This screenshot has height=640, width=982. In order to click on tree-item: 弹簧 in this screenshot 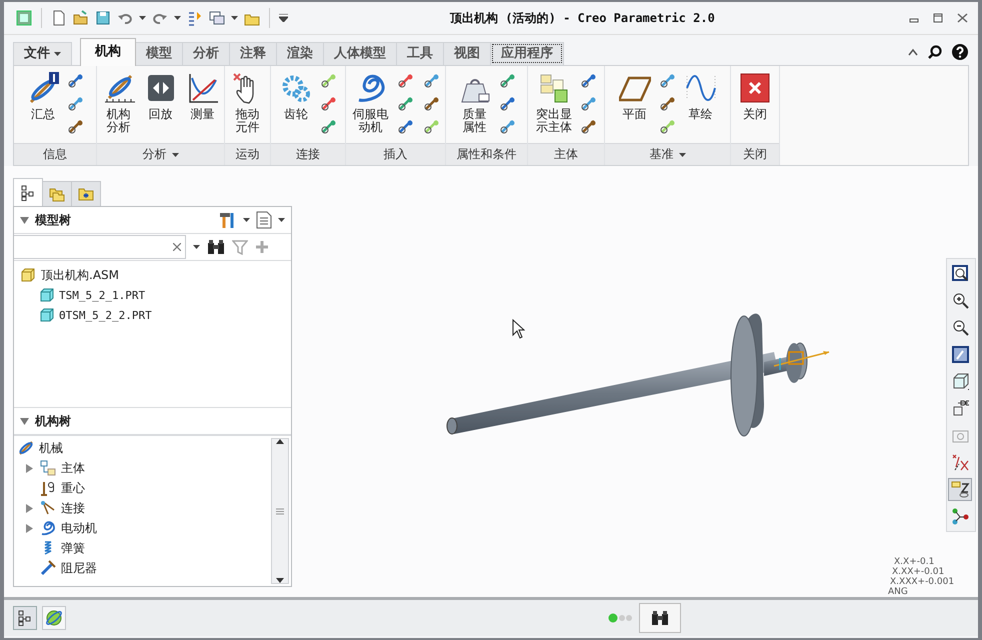, I will do `click(73, 548)`.